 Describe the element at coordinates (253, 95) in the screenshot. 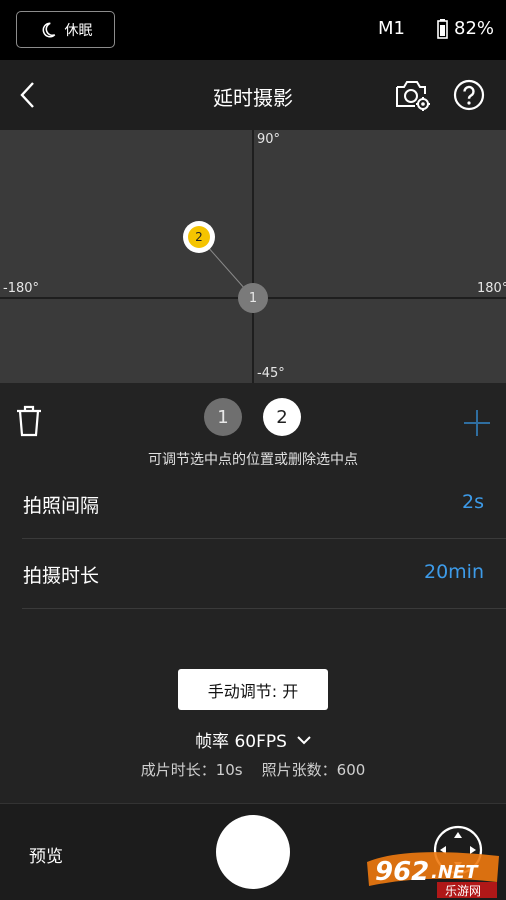

I see `title-bar: 延时摄影` at that location.